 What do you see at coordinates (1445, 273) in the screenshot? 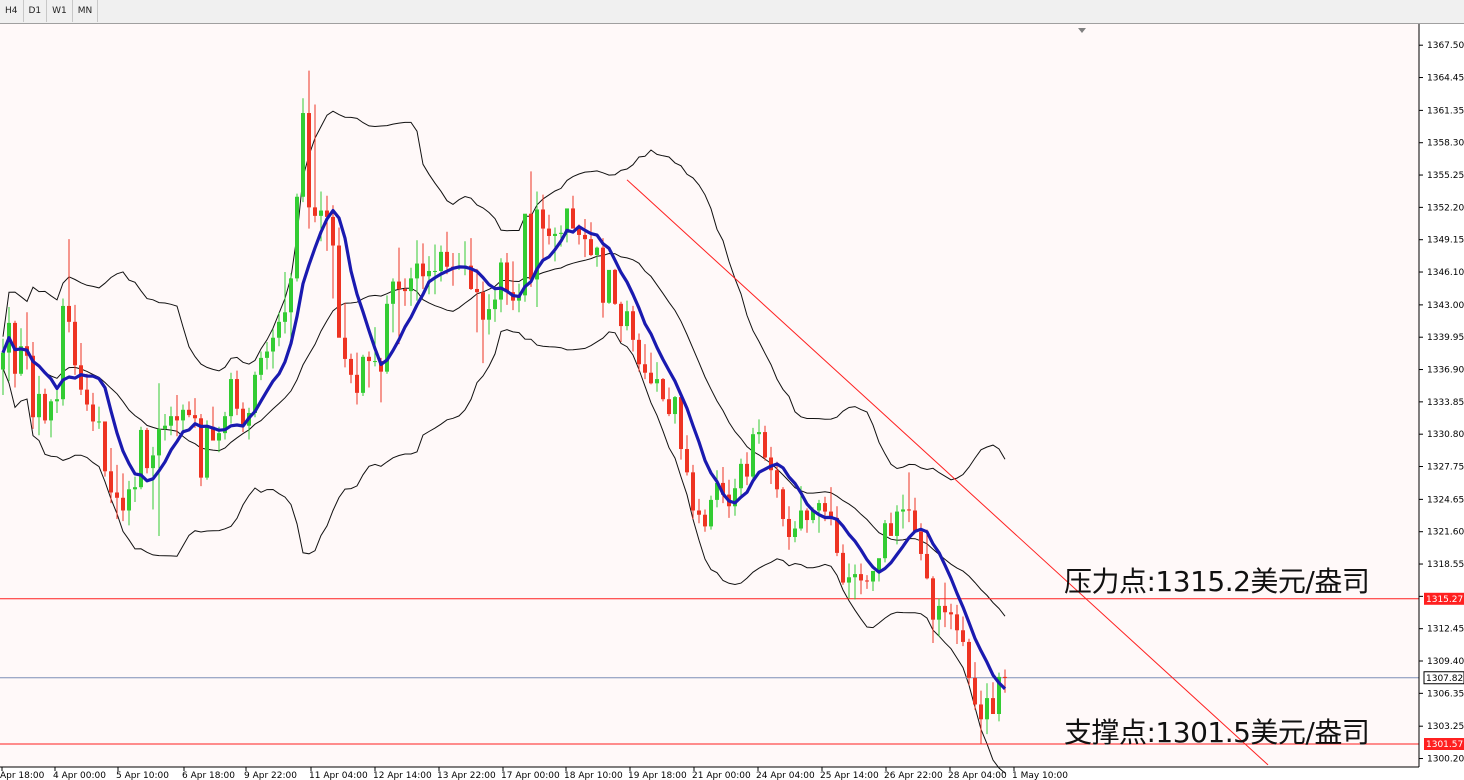
I see `y-tick-label: 1346.10` at bounding box center [1445, 273].